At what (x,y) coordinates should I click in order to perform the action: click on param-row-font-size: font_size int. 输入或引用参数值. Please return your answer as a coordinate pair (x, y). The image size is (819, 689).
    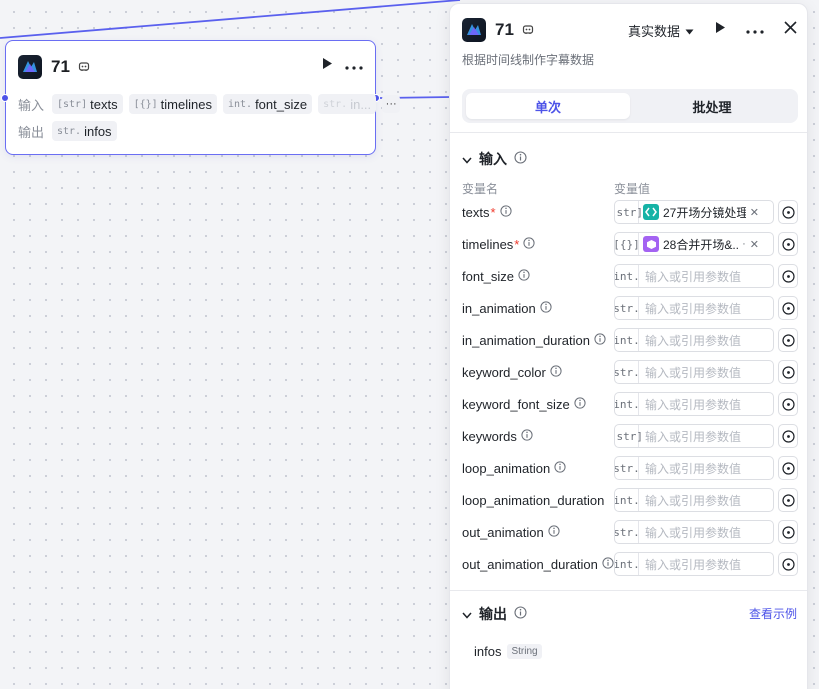
    Looking at the image, I should click on (630, 276).